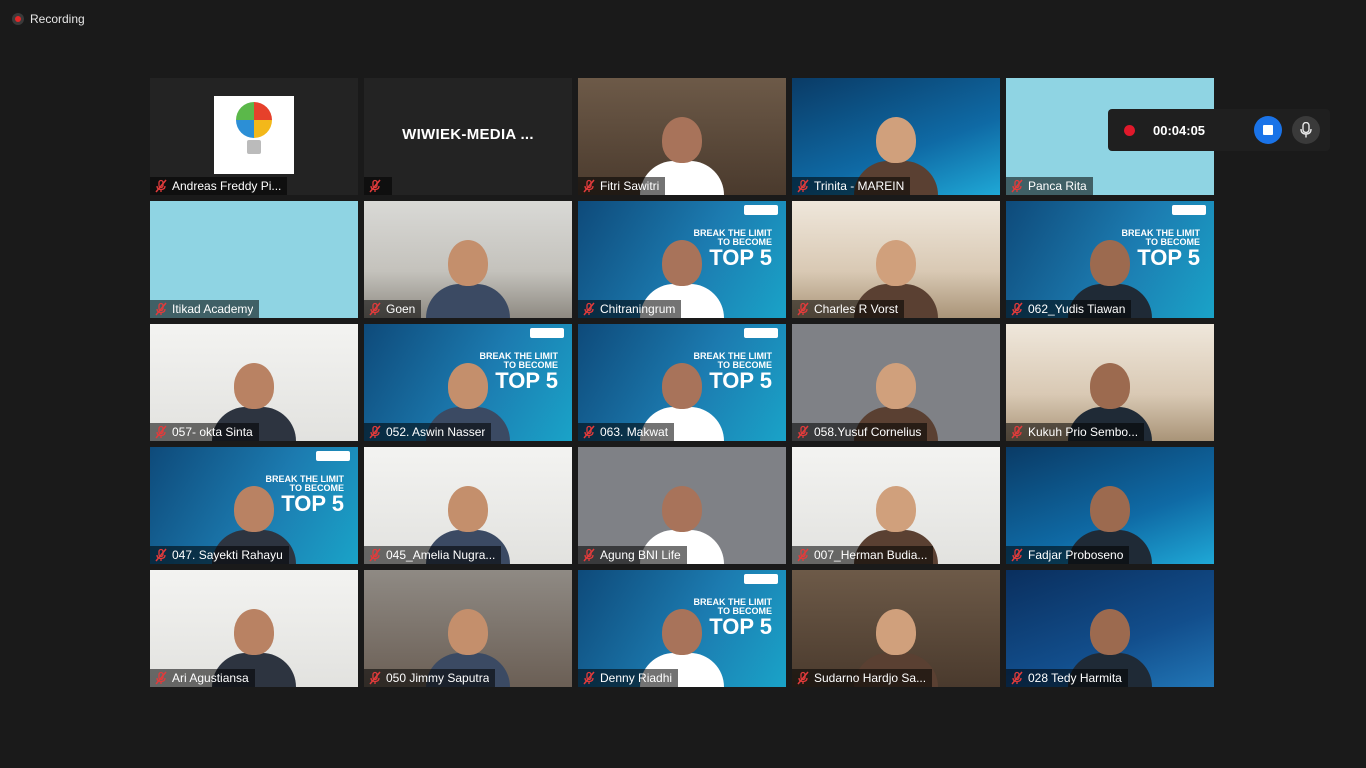 Image resolution: width=1366 pixels, height=768 pixels. I want to click on participant-nametag: Agung BNI Life, so click(632, 555).